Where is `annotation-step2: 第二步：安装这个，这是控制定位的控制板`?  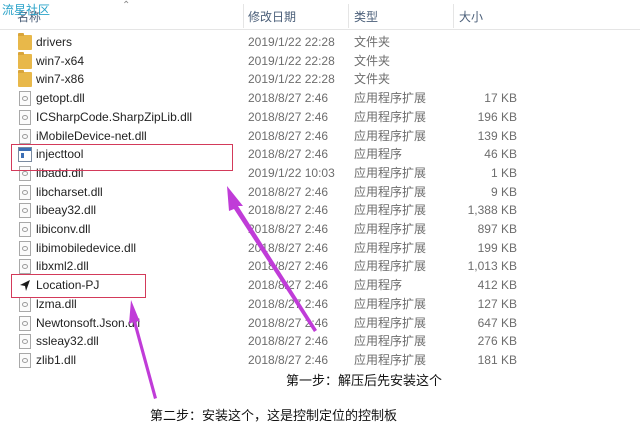
annotation-step2: 第二步：安装这个，这是控制定位的控制板 is located at coordinates (274, 415).